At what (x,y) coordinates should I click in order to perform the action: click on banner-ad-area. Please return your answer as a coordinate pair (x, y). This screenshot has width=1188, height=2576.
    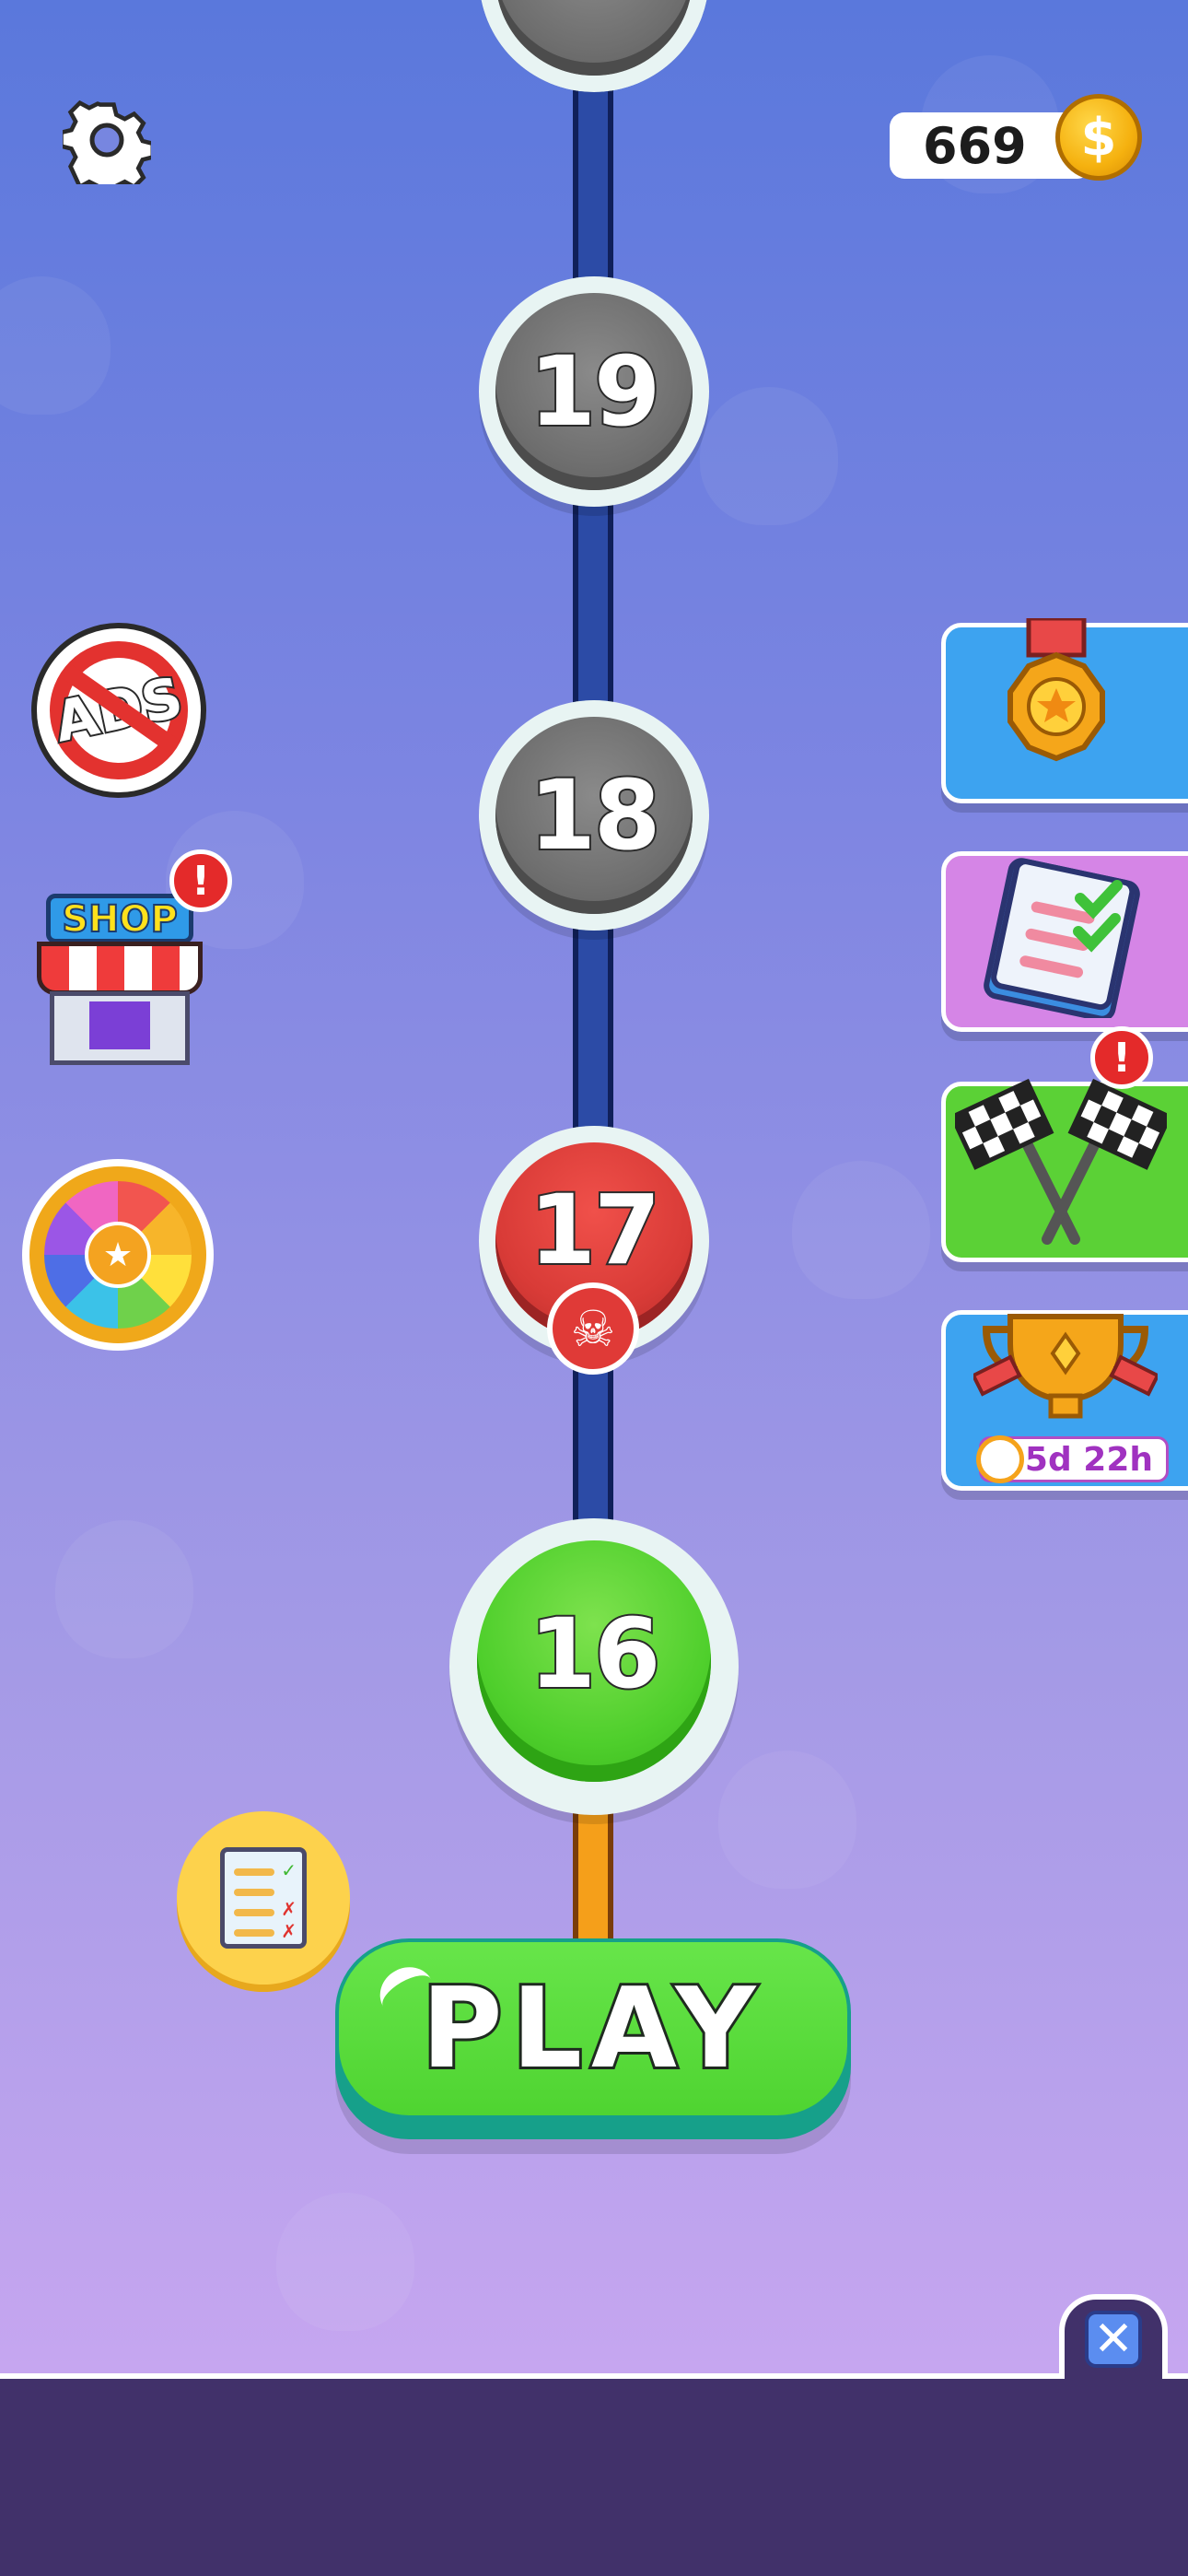
    Looking at the image, I should click on (594, 2474).